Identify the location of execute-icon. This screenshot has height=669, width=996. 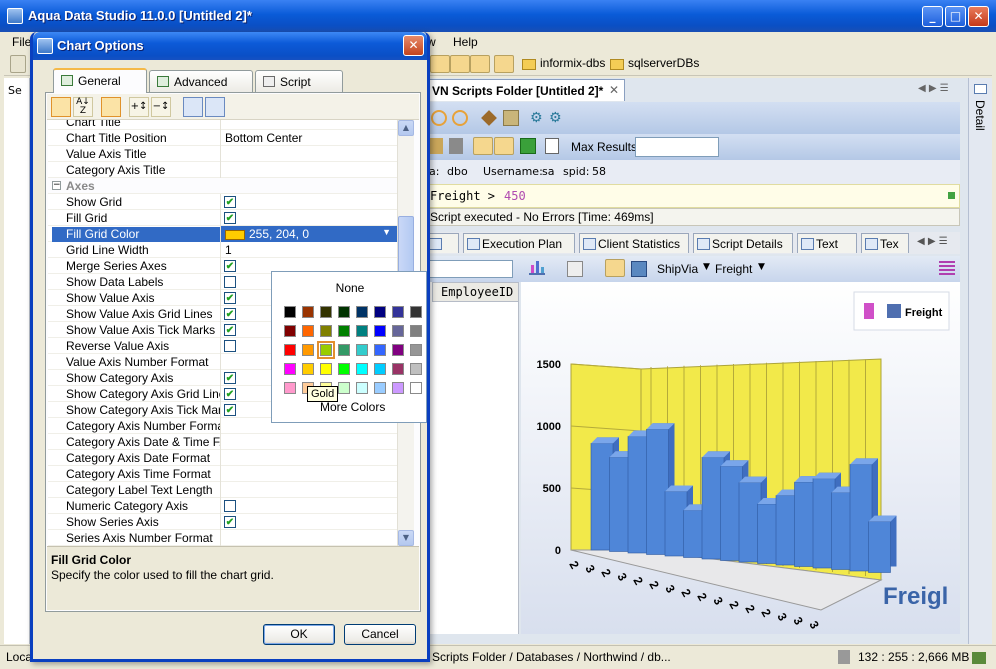
(436, 146).